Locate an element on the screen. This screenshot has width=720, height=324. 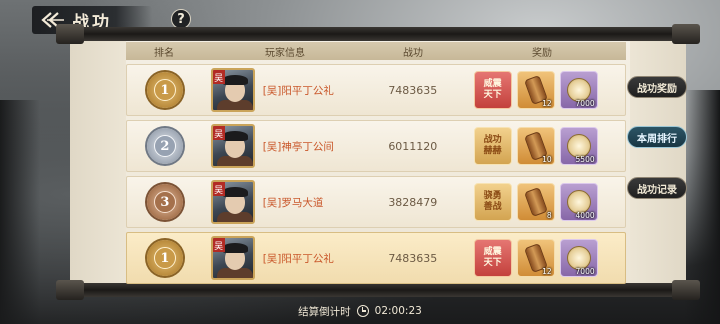
scroll-rod-bottom is located at coordinates (378, 290).